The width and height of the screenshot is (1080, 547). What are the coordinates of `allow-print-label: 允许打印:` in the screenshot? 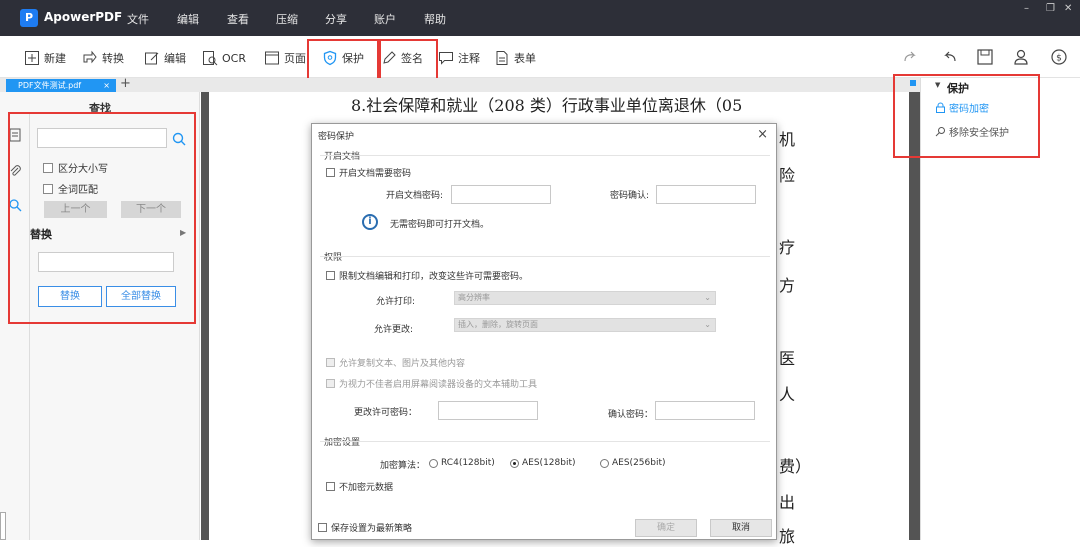 It's located at (396, 302).